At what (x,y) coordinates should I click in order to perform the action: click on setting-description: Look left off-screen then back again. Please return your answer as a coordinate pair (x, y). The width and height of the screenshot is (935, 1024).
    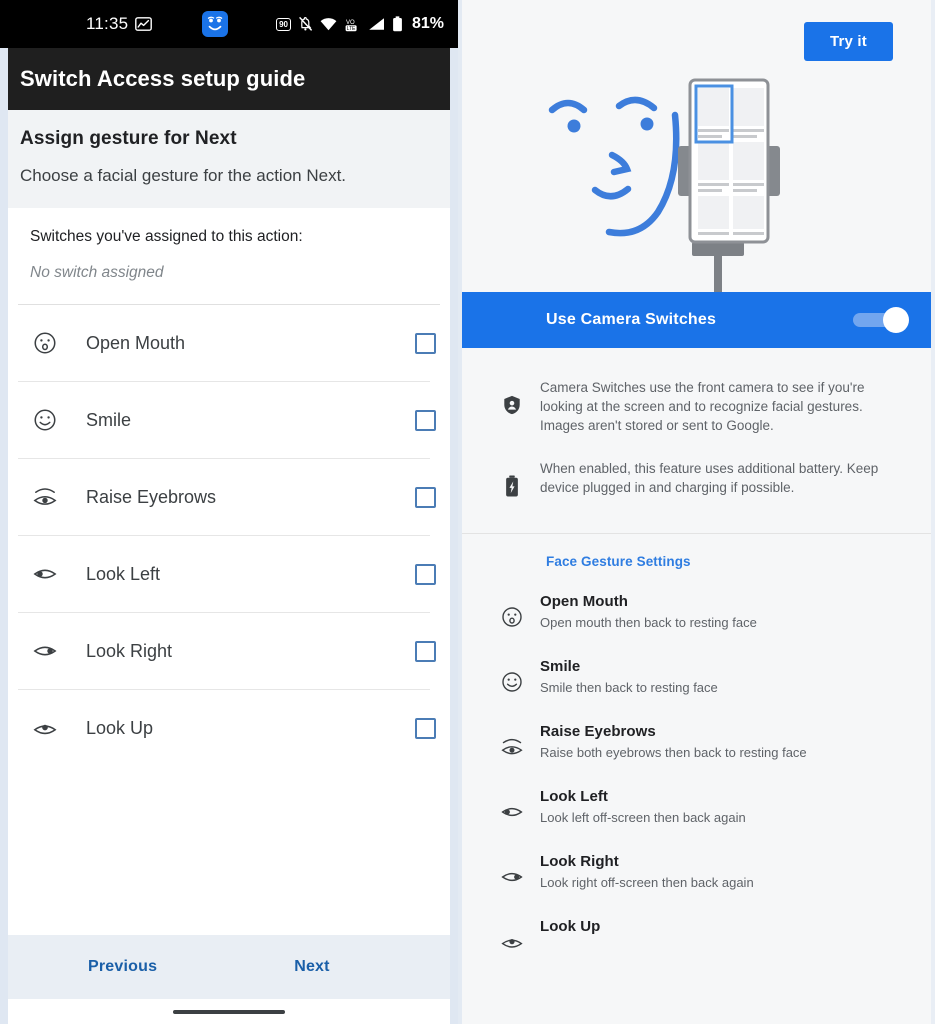
    Looking at the image, I should click on (643, 817).